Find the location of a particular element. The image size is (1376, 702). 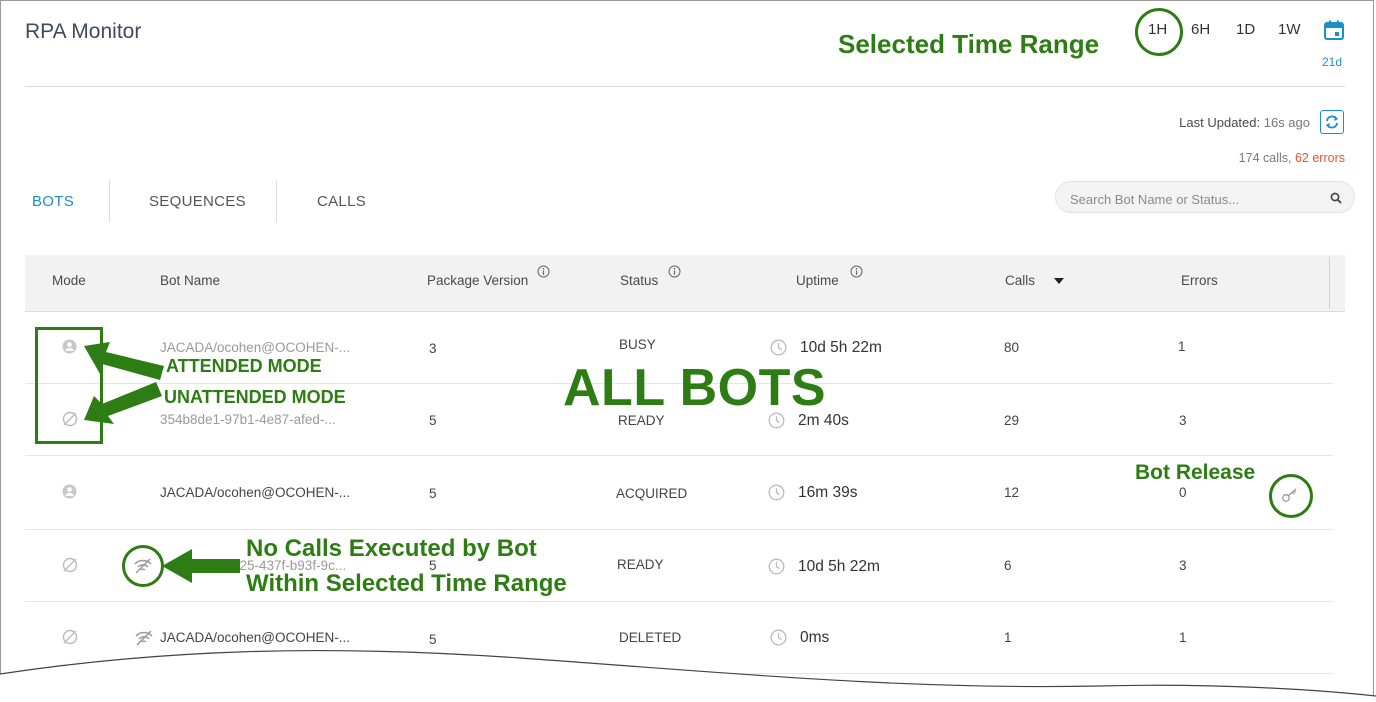

torn-edge is located at coordinates (688, 675).